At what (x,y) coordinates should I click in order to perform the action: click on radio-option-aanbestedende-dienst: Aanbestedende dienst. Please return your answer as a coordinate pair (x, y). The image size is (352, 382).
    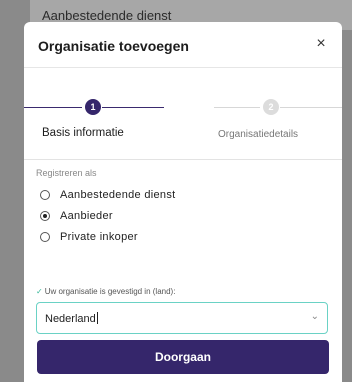
    Looking at the image, I should click on (107, 195).